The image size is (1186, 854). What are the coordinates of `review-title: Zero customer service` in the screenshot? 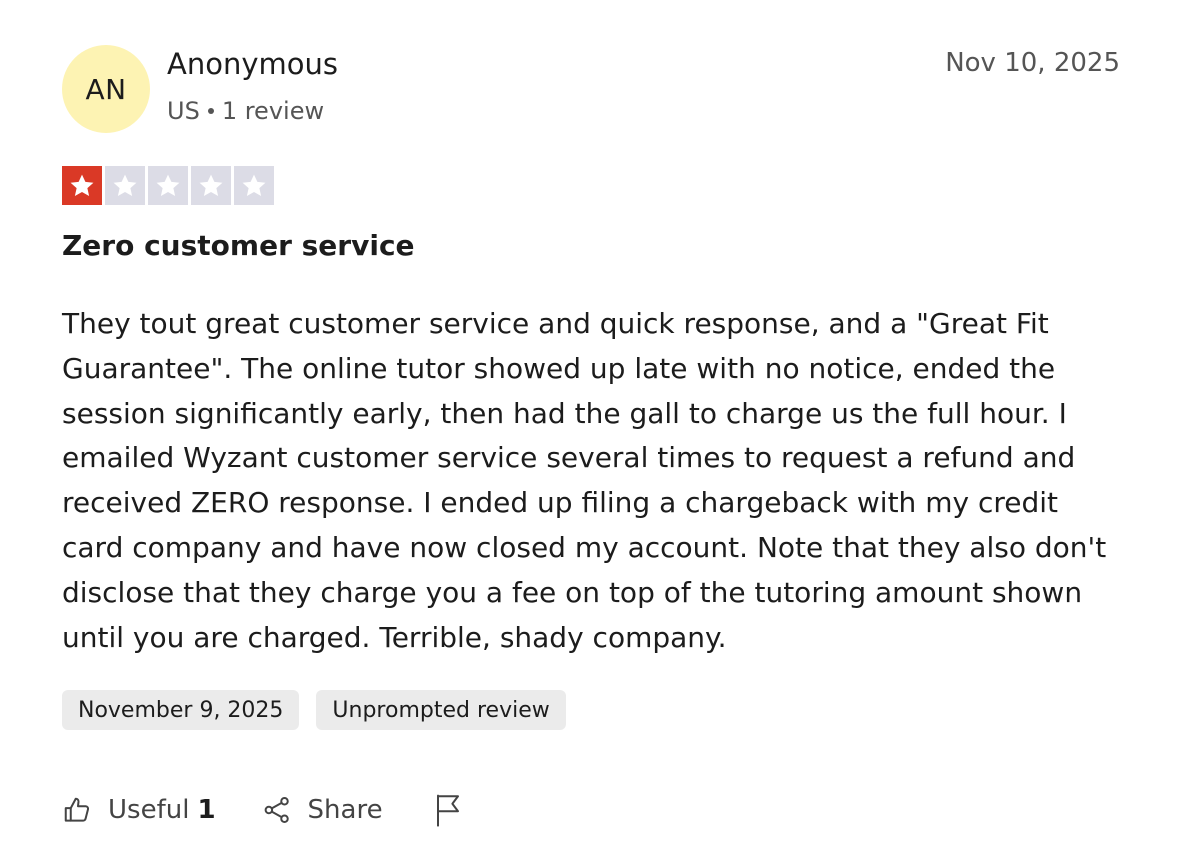 It's located at (238, 245).